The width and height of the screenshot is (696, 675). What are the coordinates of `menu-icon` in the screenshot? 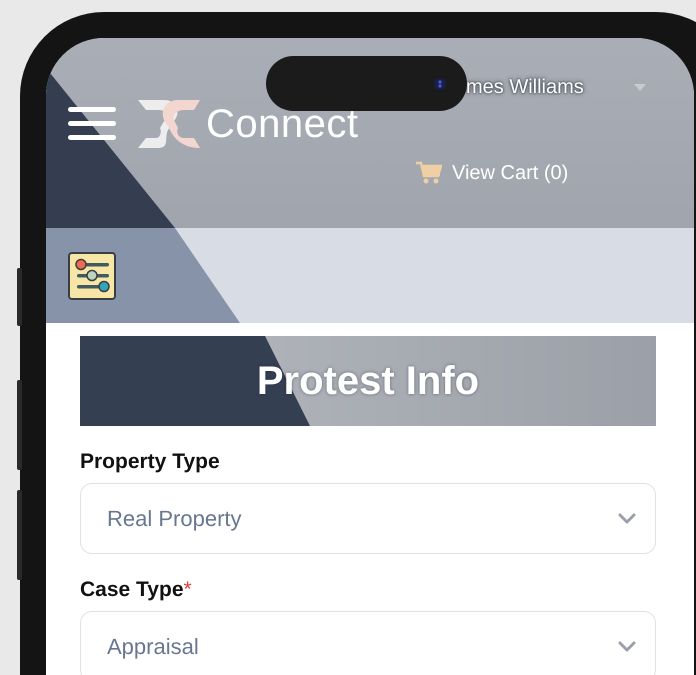 It's located at (92, 124).